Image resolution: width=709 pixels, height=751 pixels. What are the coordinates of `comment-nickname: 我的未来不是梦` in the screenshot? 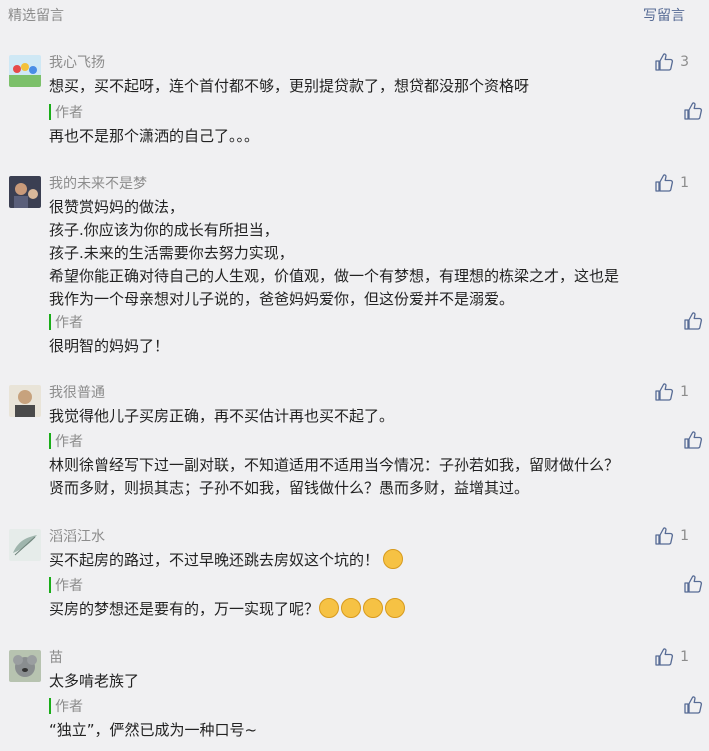 It's located at (98, 184).